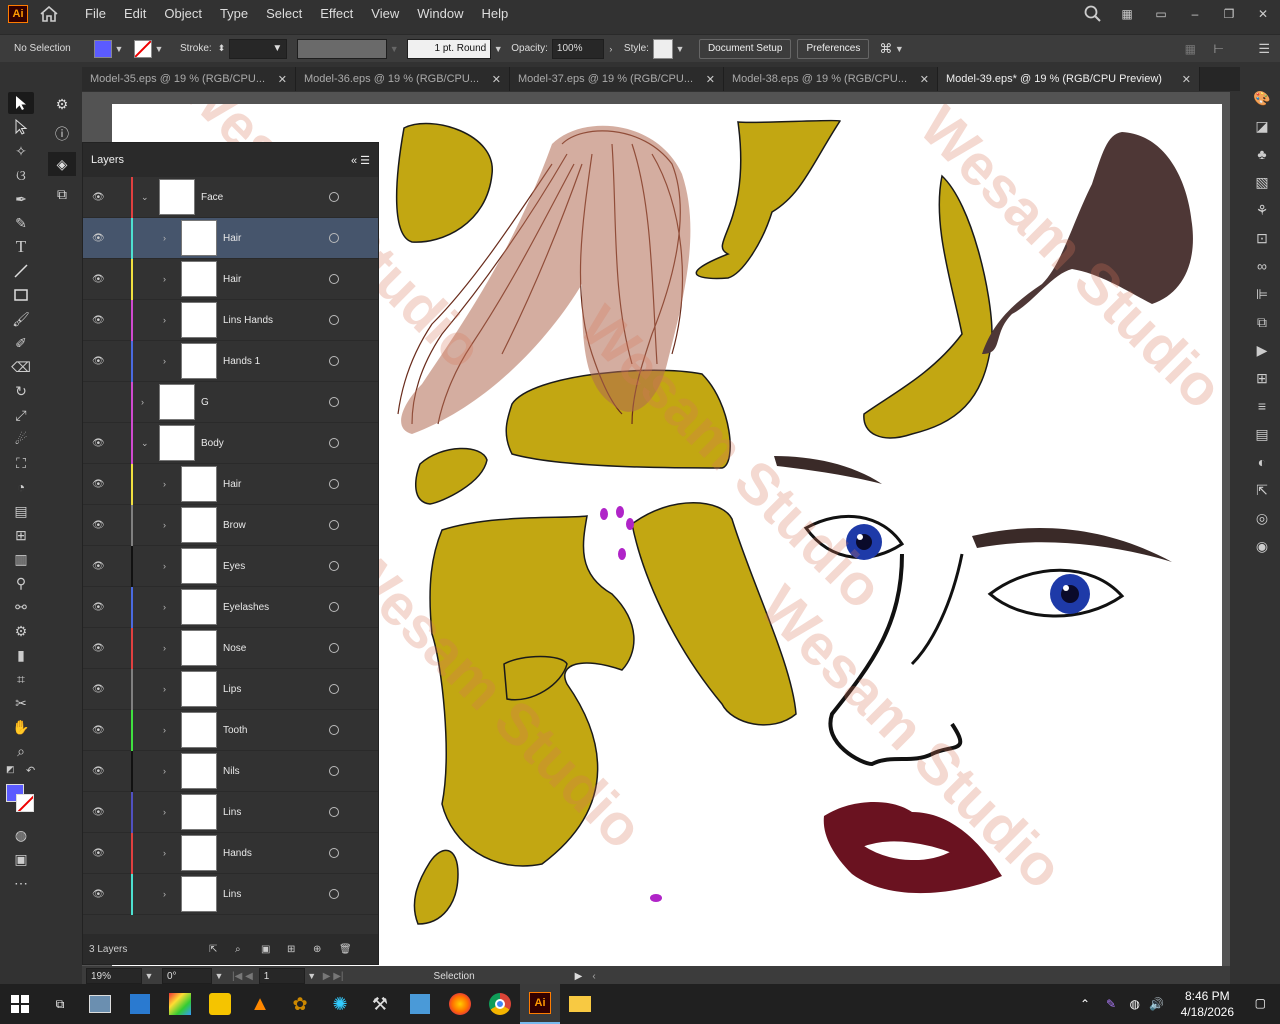  I want to click on pen-tool-icon: ✒, so click(21, 199).